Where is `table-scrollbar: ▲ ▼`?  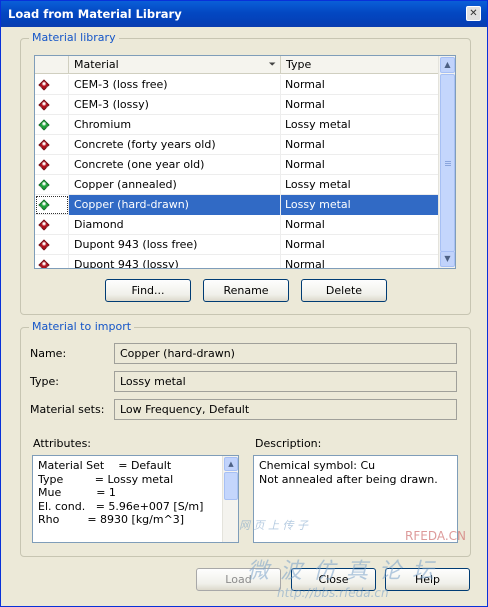
table-scrollbar: ▲ ▼ is located at coordinates (446, 162).